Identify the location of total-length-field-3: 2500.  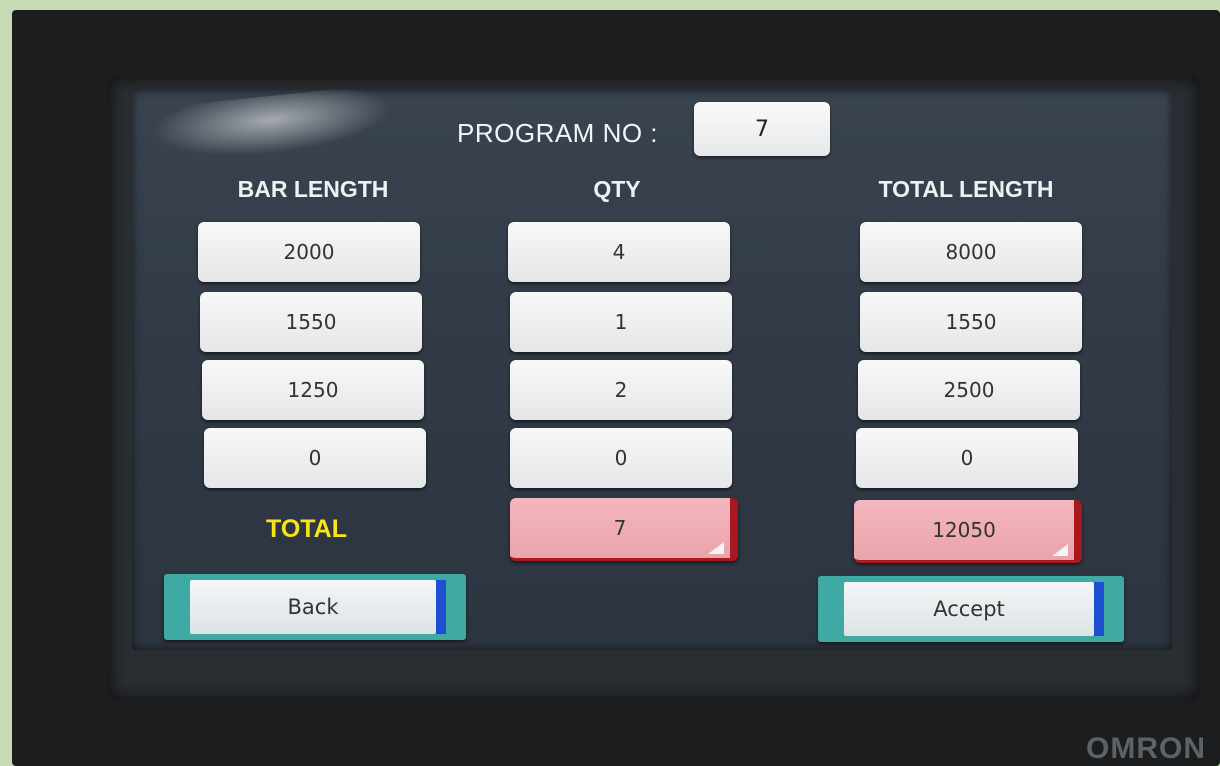
(969, 390).